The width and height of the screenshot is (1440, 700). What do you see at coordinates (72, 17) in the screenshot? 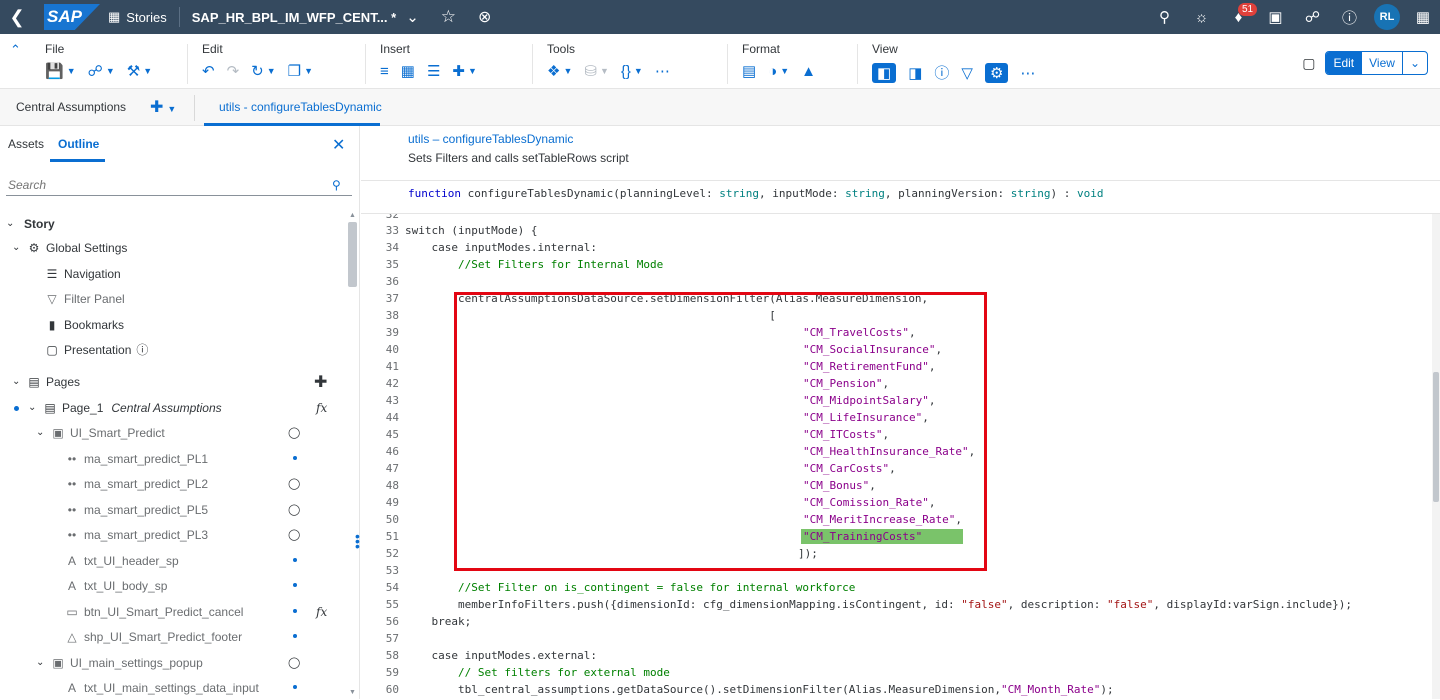
I see `sap-logo: SAP` at bounding box center [72, 17].